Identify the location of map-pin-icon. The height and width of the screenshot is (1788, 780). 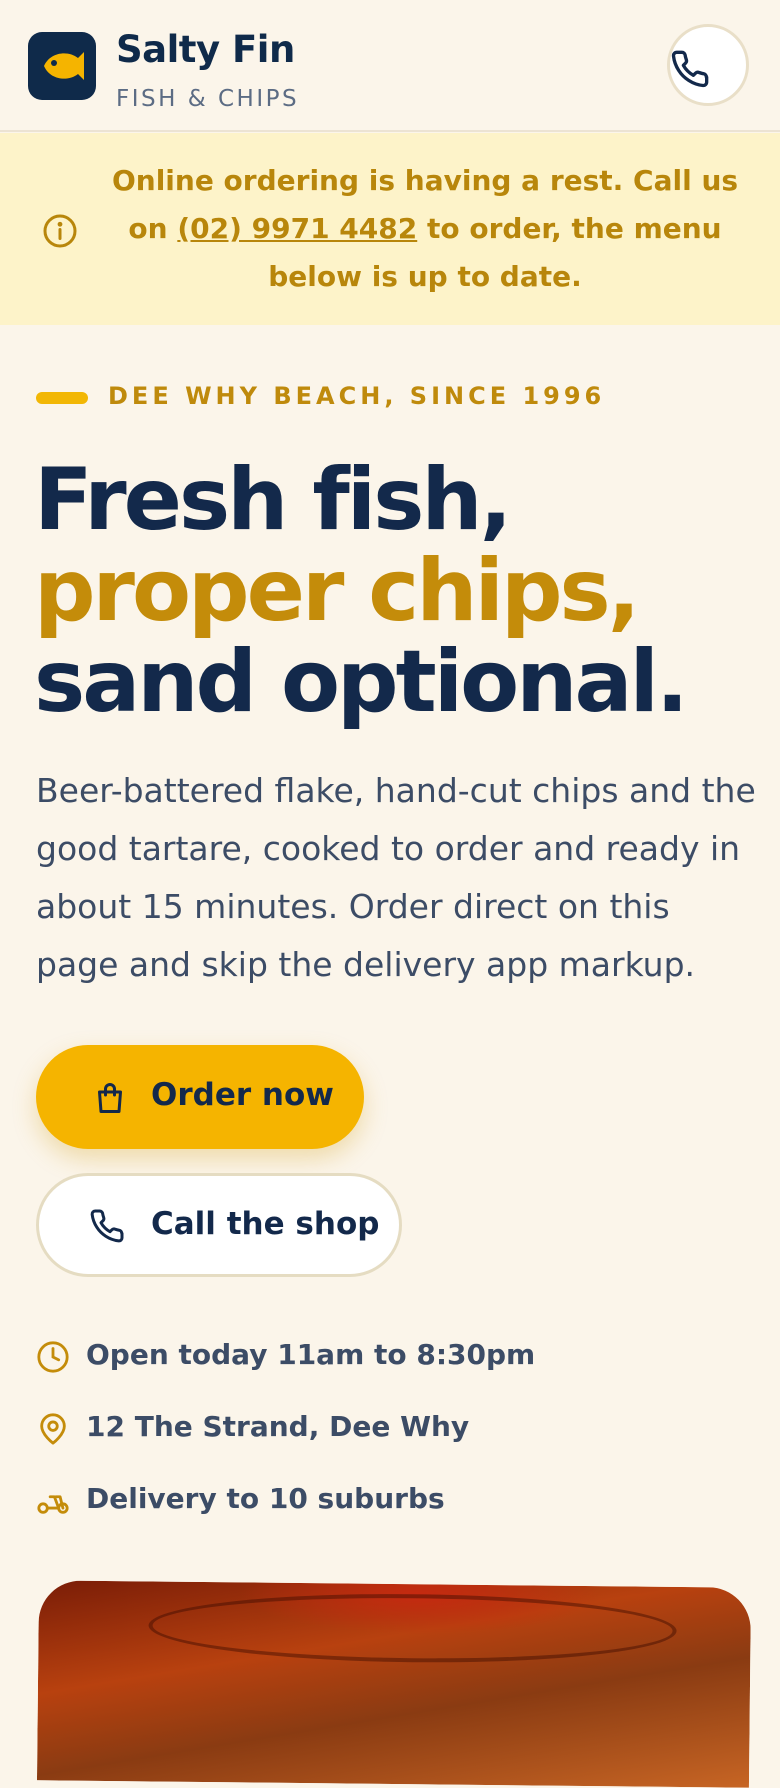
(53, 1429).